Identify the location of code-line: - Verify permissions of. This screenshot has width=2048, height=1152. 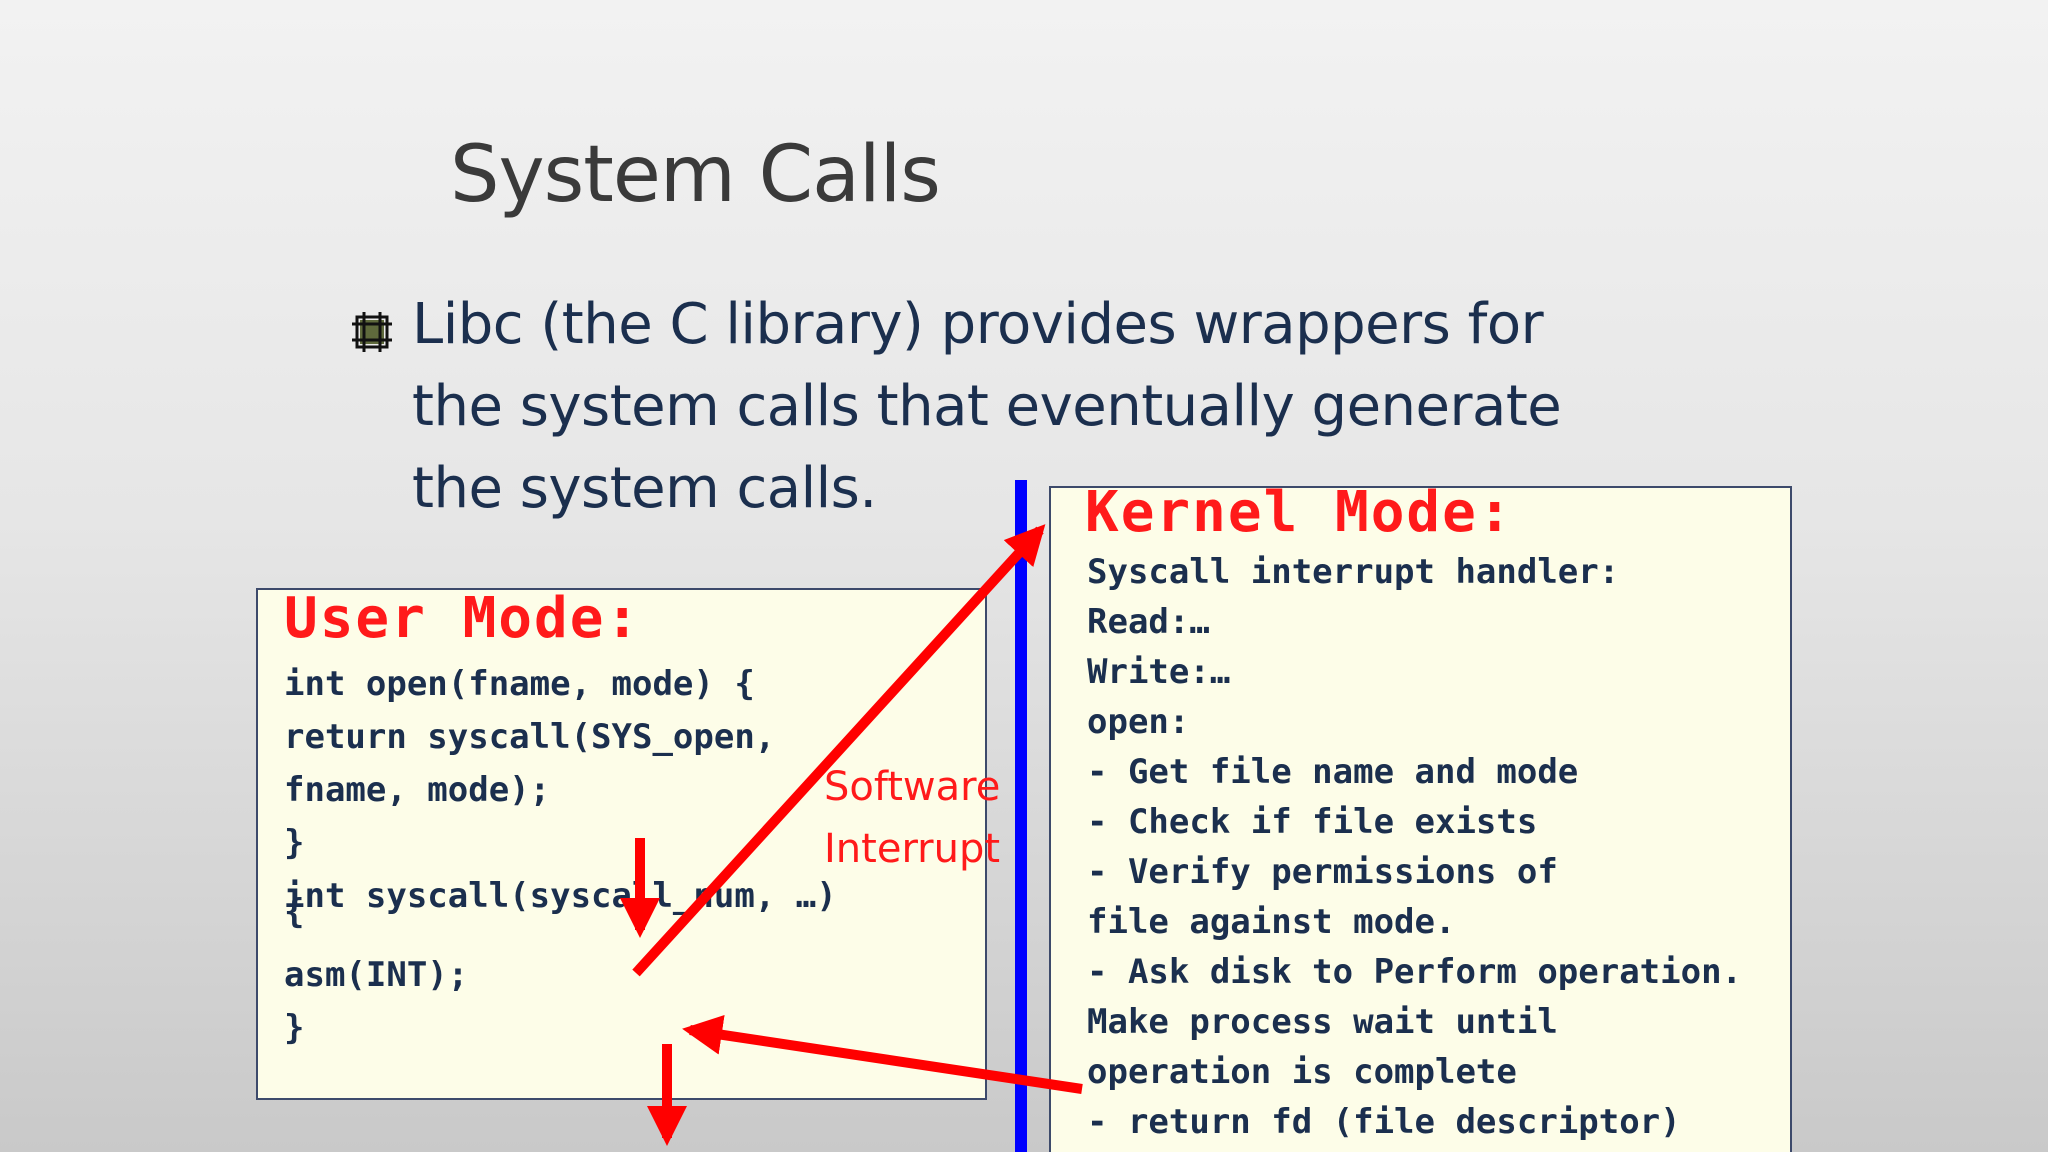
(1322, 872).